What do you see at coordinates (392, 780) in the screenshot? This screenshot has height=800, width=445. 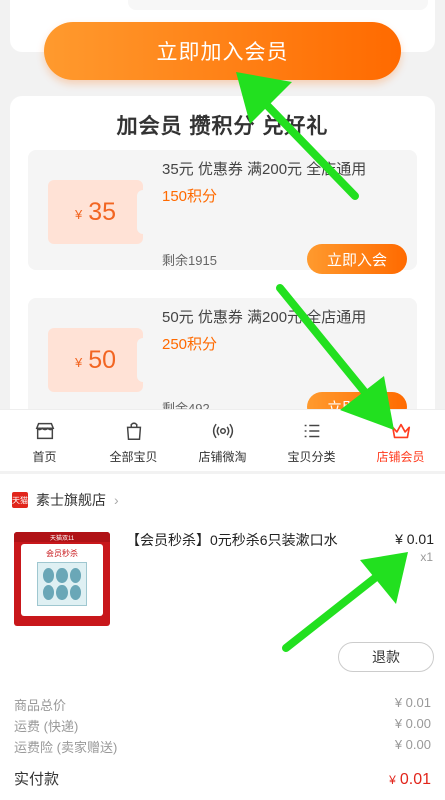 I see `total-currency: ¥` at bounding box center [392, 780].